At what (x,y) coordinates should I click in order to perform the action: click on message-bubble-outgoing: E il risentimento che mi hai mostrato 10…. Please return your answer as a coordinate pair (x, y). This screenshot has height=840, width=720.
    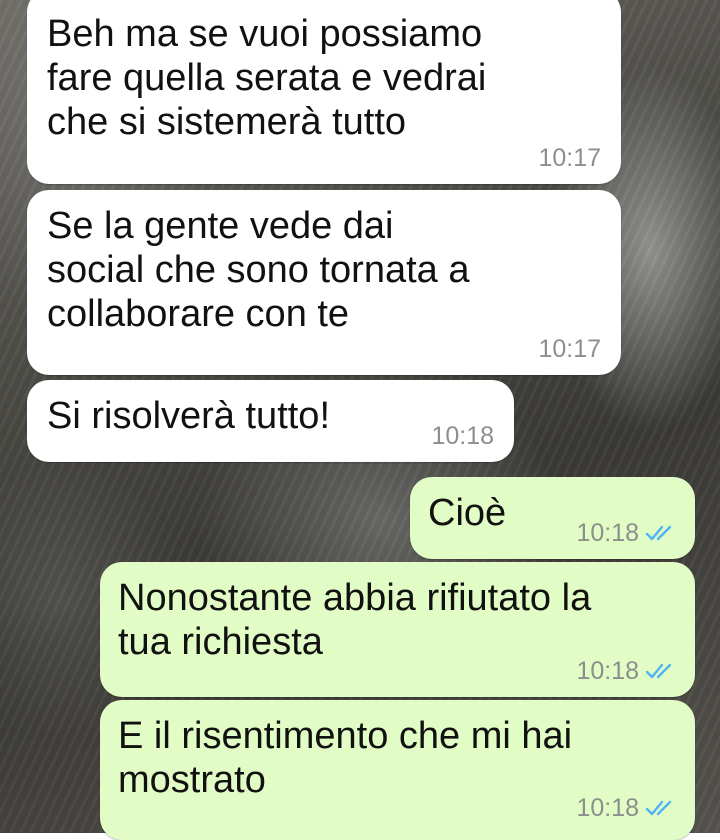
    Looking at the image, I should click on (397, 770).